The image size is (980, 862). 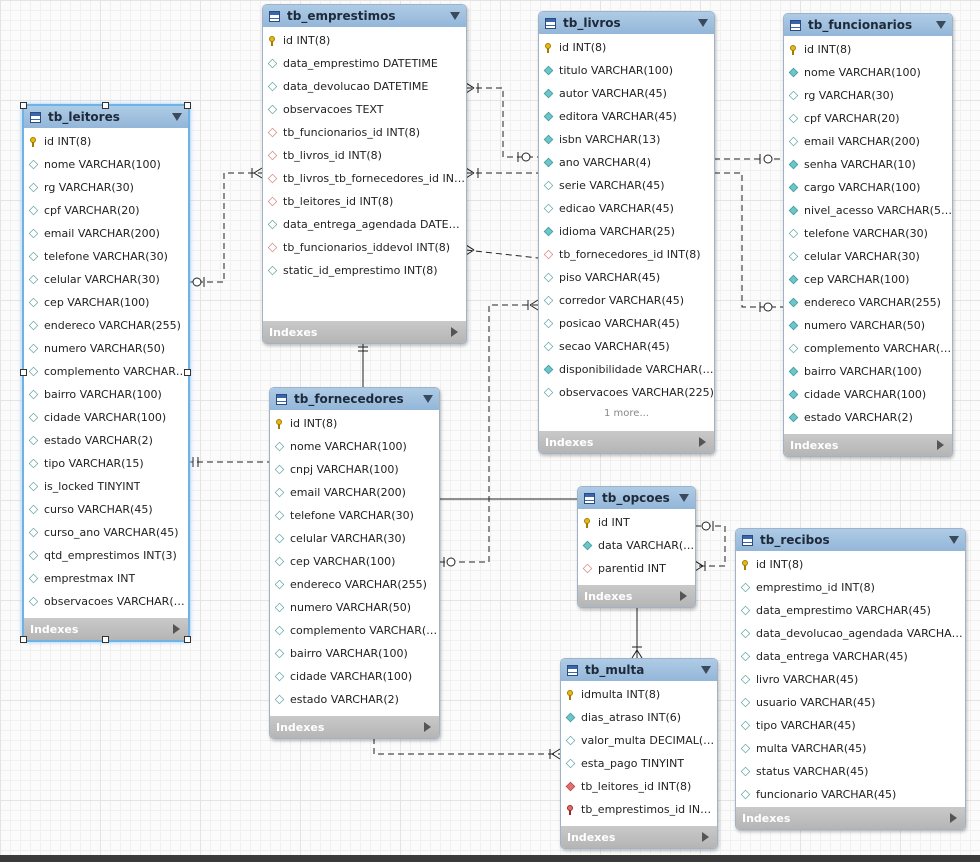 What do you see at coordinates (364, 109) in the screenshot?
I see `column-row: observacoes TEXT` at bounding box center [364, 109].